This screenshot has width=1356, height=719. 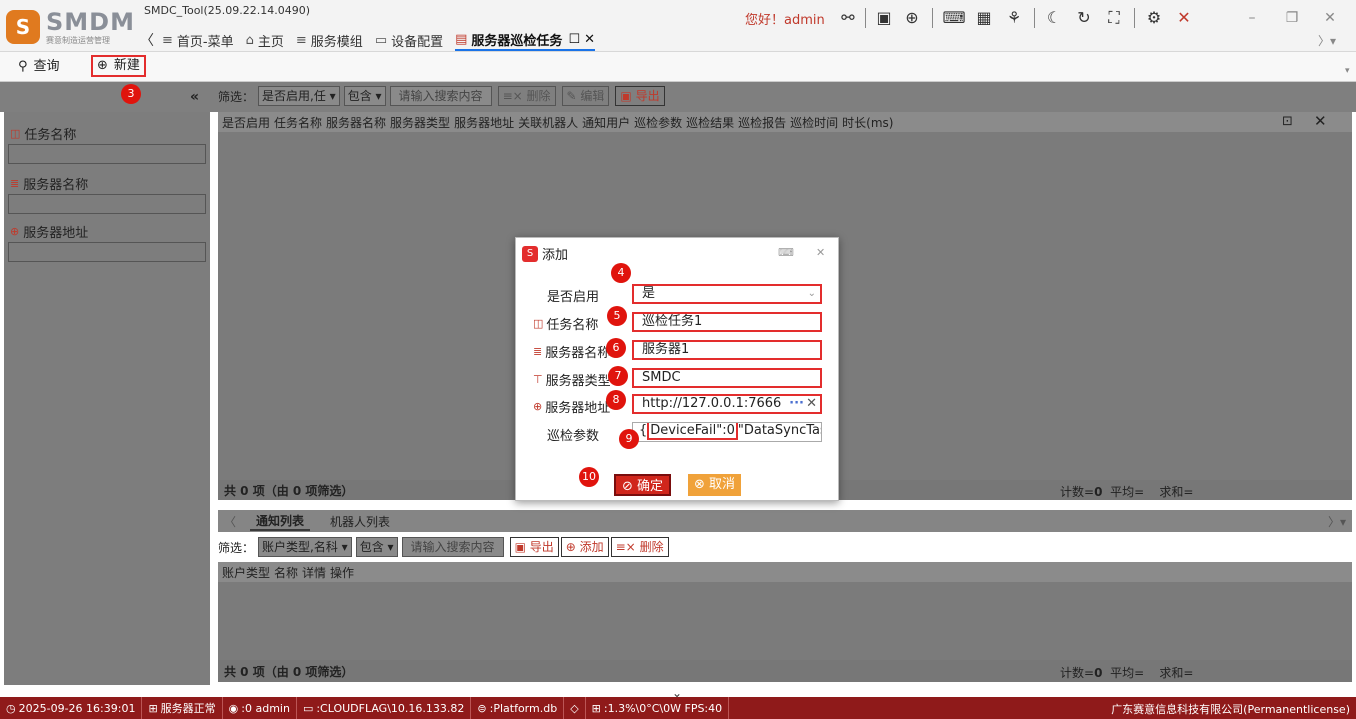 I want to click on globe-icon: ⊕, so click(x=912, y=18).